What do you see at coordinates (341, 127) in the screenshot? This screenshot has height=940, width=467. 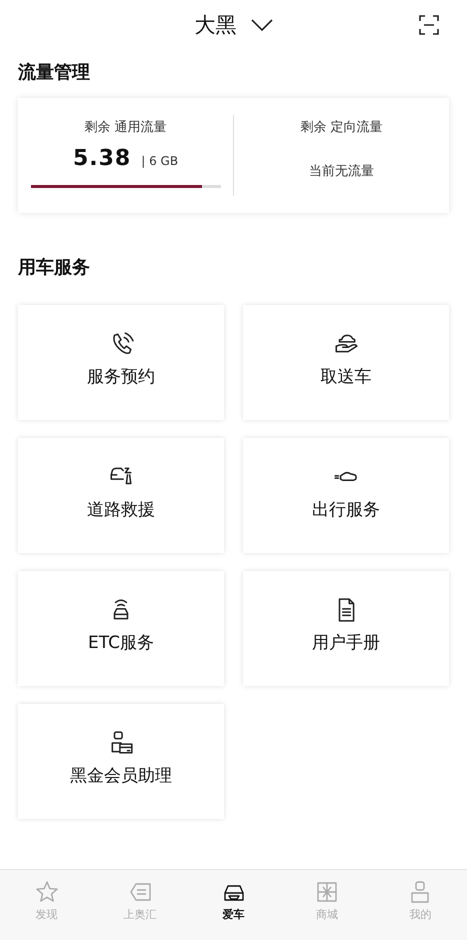 I see `traffic-label: 剩余 定向流量` at bounding box center [341, 127].